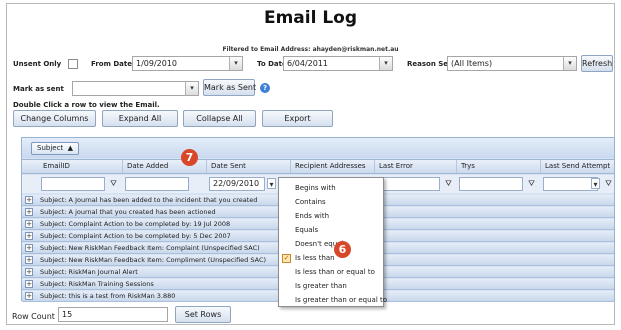 The height and width of the screenshot is (330, 621). Describe the element at coordinates (271, 183) in the screenshot. I see `filter-date-sent-dropdown-icon: ▾` at that location.